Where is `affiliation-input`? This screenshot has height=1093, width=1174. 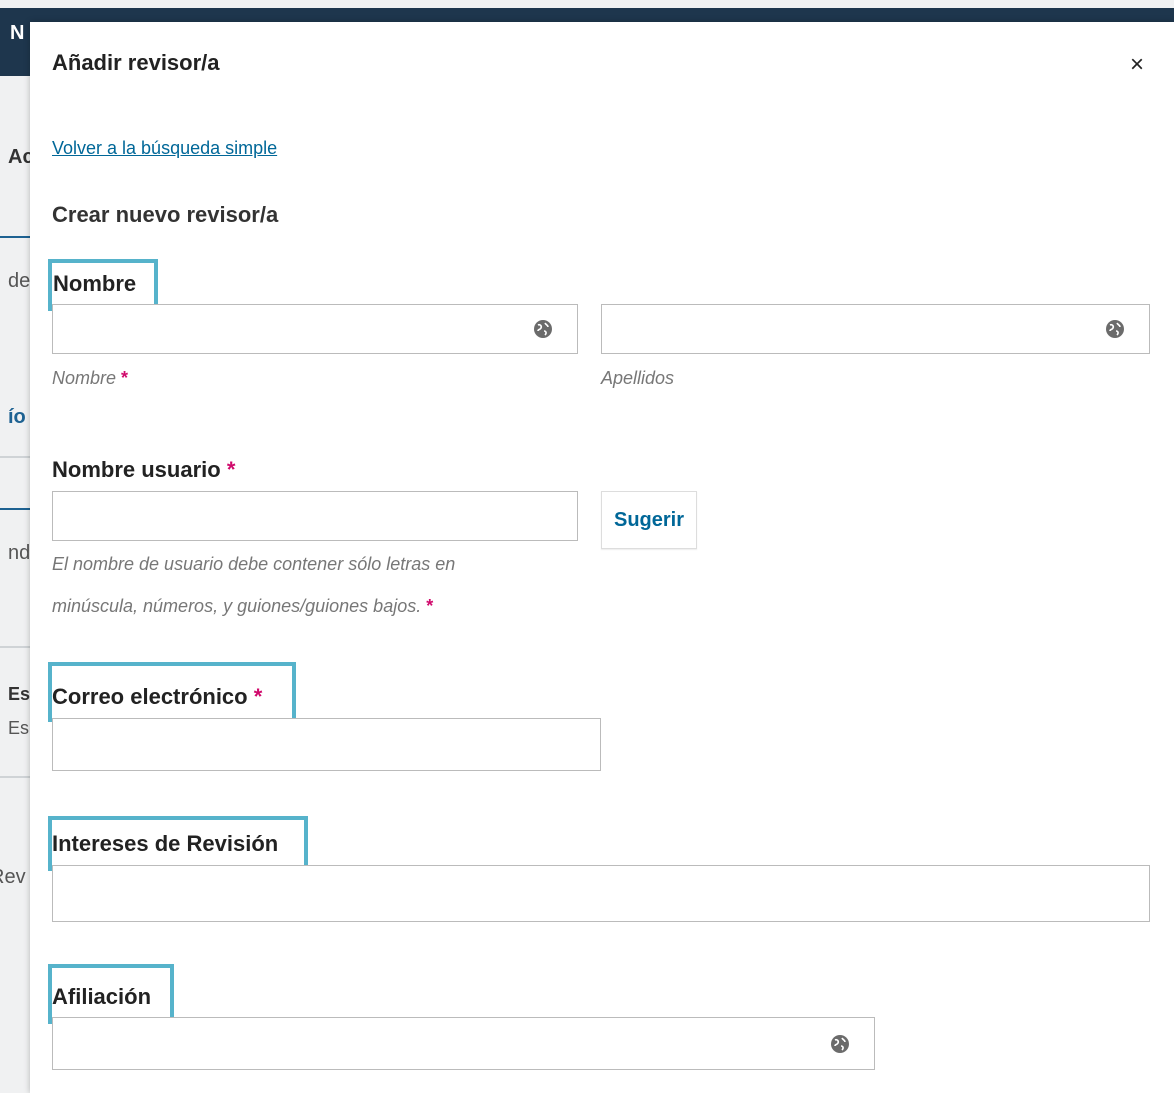 affiliation-input is located at coordinates (463, 1043).